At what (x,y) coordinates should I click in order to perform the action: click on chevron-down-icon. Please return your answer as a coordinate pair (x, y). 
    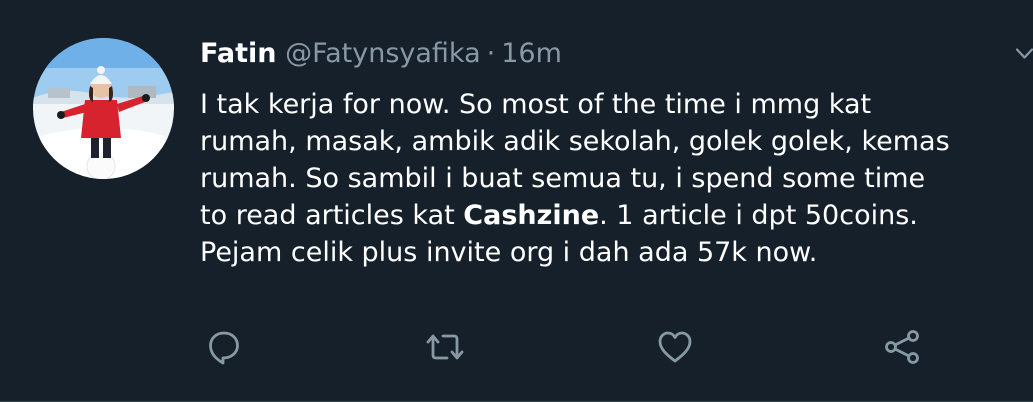
    Looking at the image, I should click on (1024, 54).